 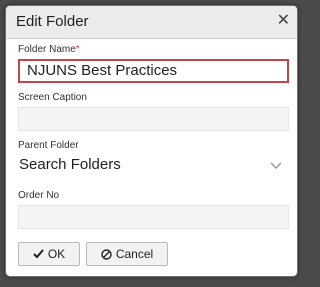 I want to click on folder-name-input: NJUNS Best Practices, so click(x=153, y=71).